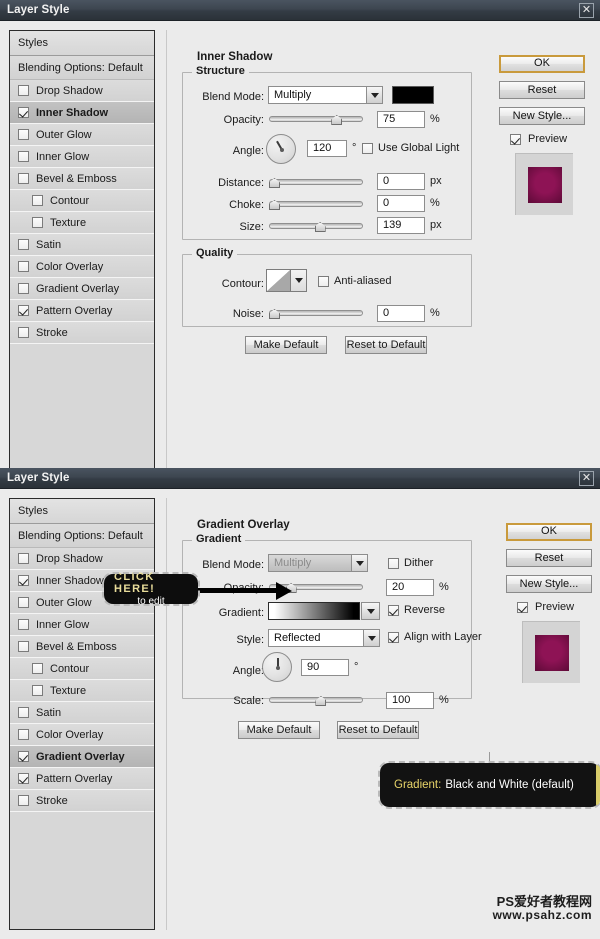 The image size is (600, 939). Describe the element at coordinates (316, 182) in the screenshot. I see `distance-slider` at that location.